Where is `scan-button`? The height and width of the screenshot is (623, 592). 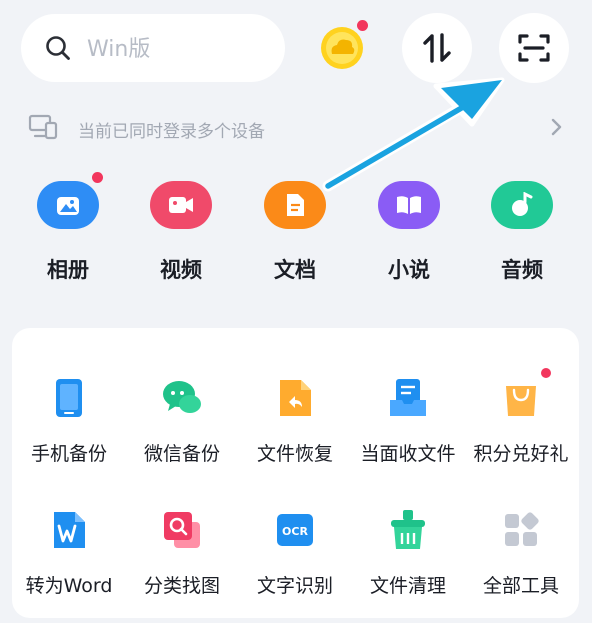
scan-button is located at coordinates (534, 48).